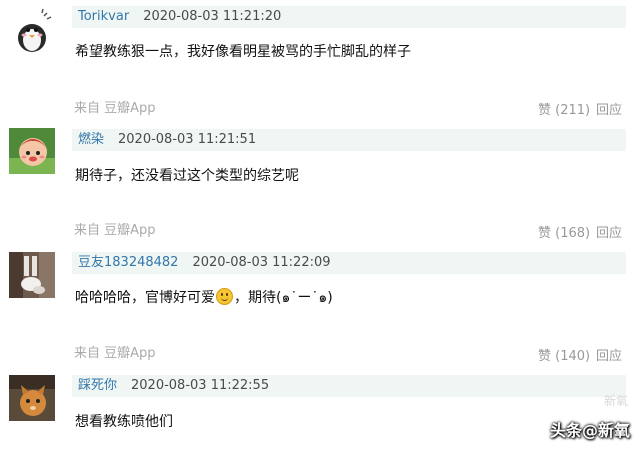 The image size is (640, 451). Describe the element at coordinates (349, 263) in the screenshot. I see `comment-header: 豆友183248482 2020-08-03 11:22:09` at that location.